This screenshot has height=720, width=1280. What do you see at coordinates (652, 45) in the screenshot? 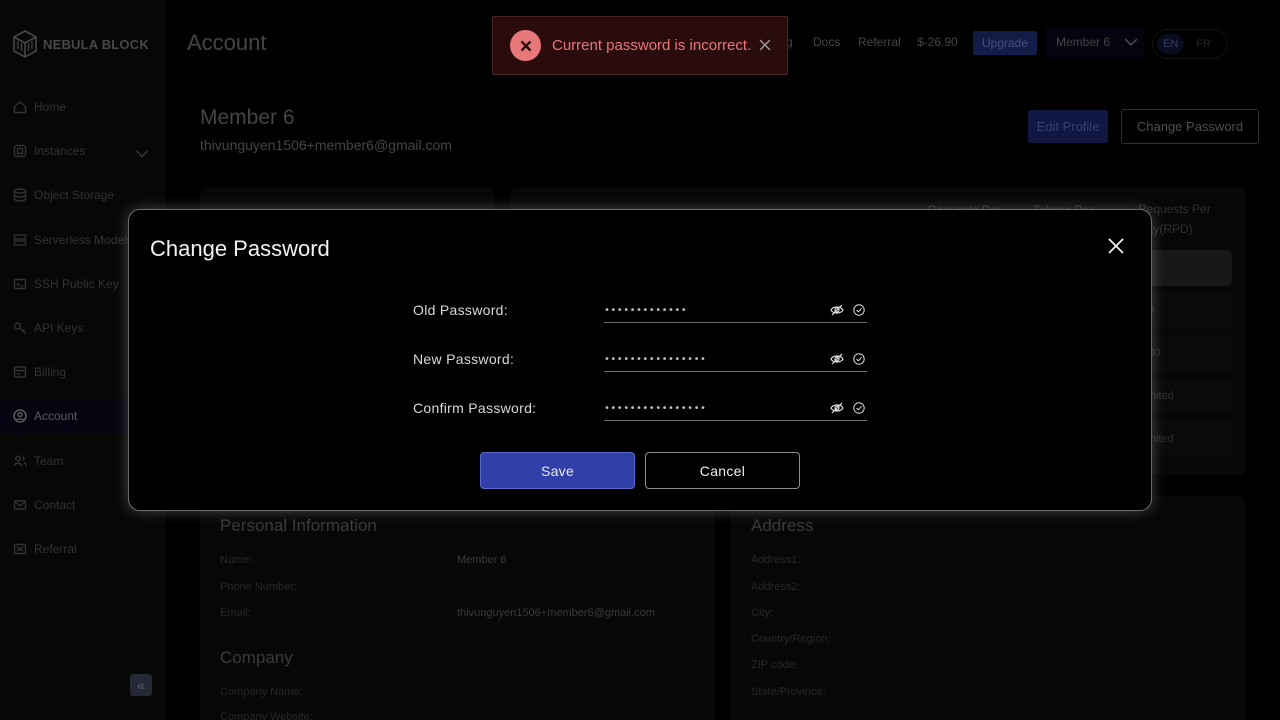
I see `toast-message: Current password is incorrect.` at bounding box center [652, 45].